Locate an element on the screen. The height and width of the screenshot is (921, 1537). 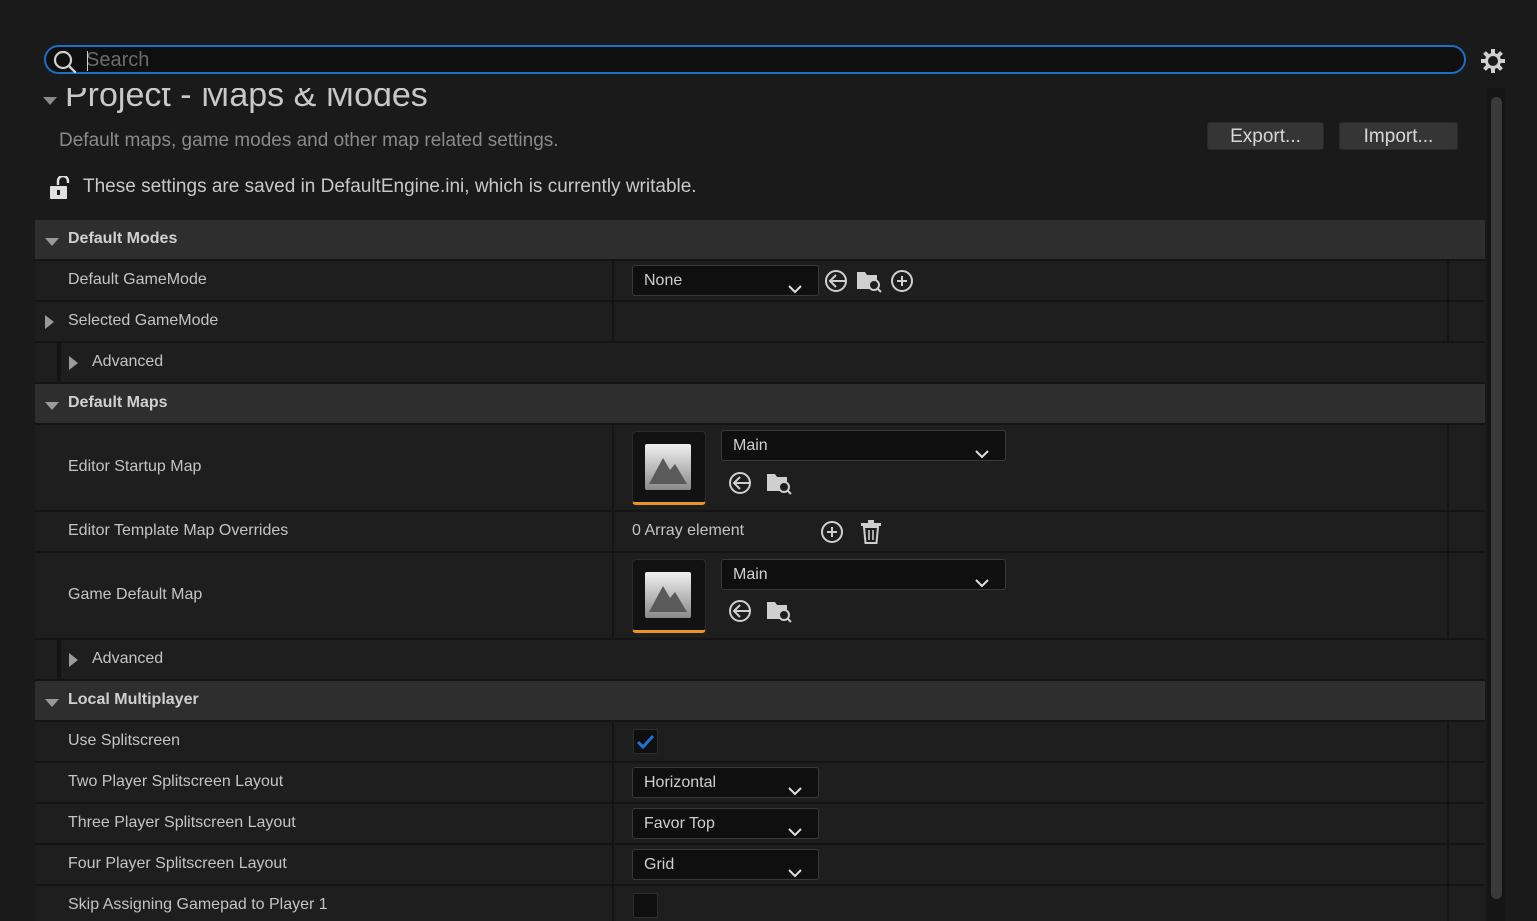
category-default-modes: Default Modes is located at coordinates (760, 240).